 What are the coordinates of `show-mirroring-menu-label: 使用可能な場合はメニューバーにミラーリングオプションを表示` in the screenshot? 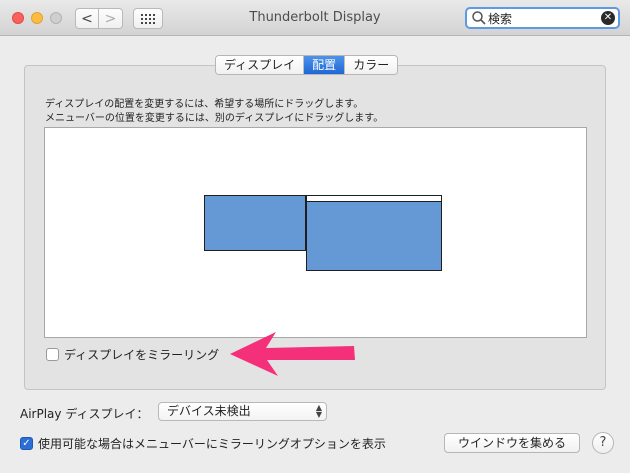 It's located at (212, 444).